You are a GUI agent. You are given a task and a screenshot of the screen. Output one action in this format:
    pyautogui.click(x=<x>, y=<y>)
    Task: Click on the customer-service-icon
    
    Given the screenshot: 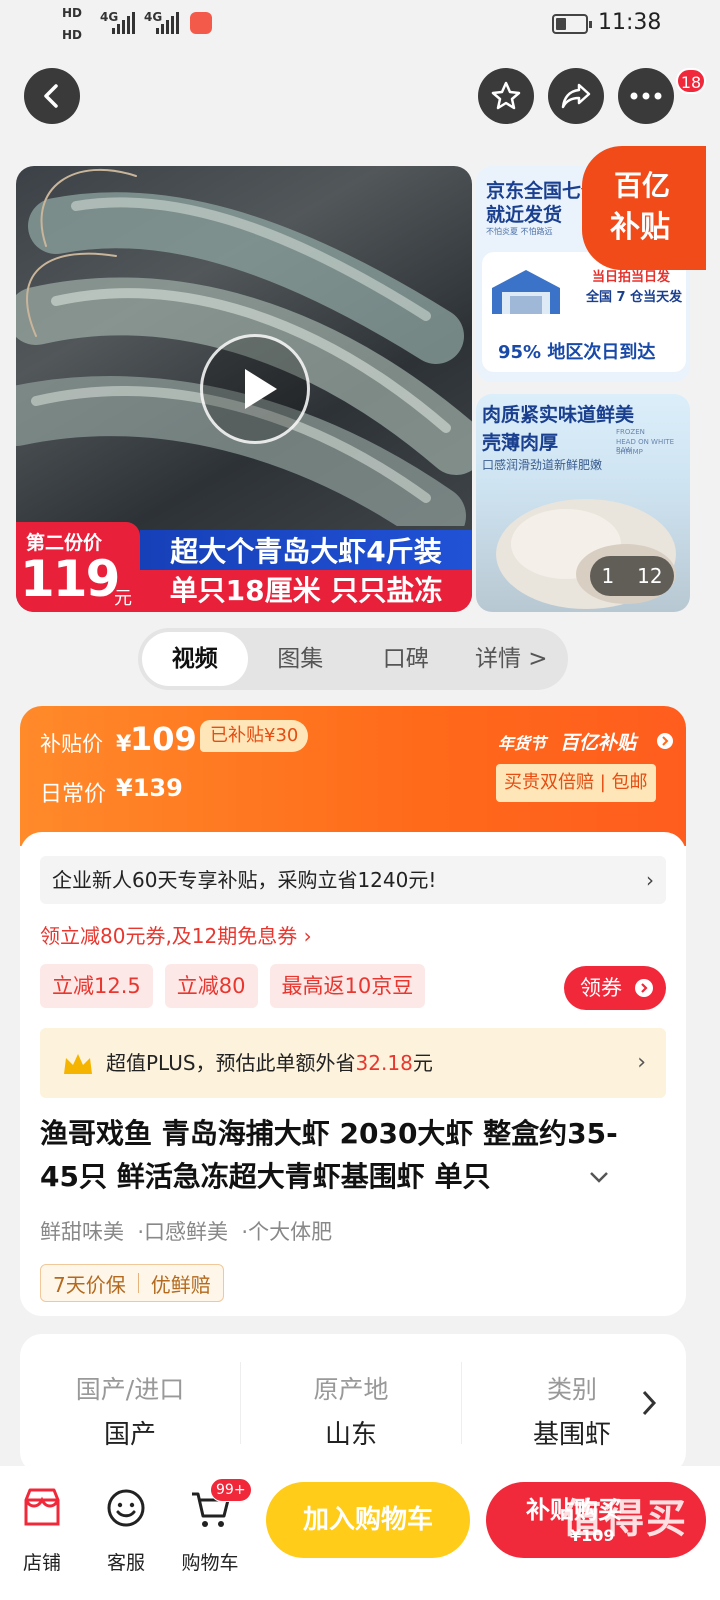 What is the action you would take?
    pyautogui.click(x=126, y=1508)
    